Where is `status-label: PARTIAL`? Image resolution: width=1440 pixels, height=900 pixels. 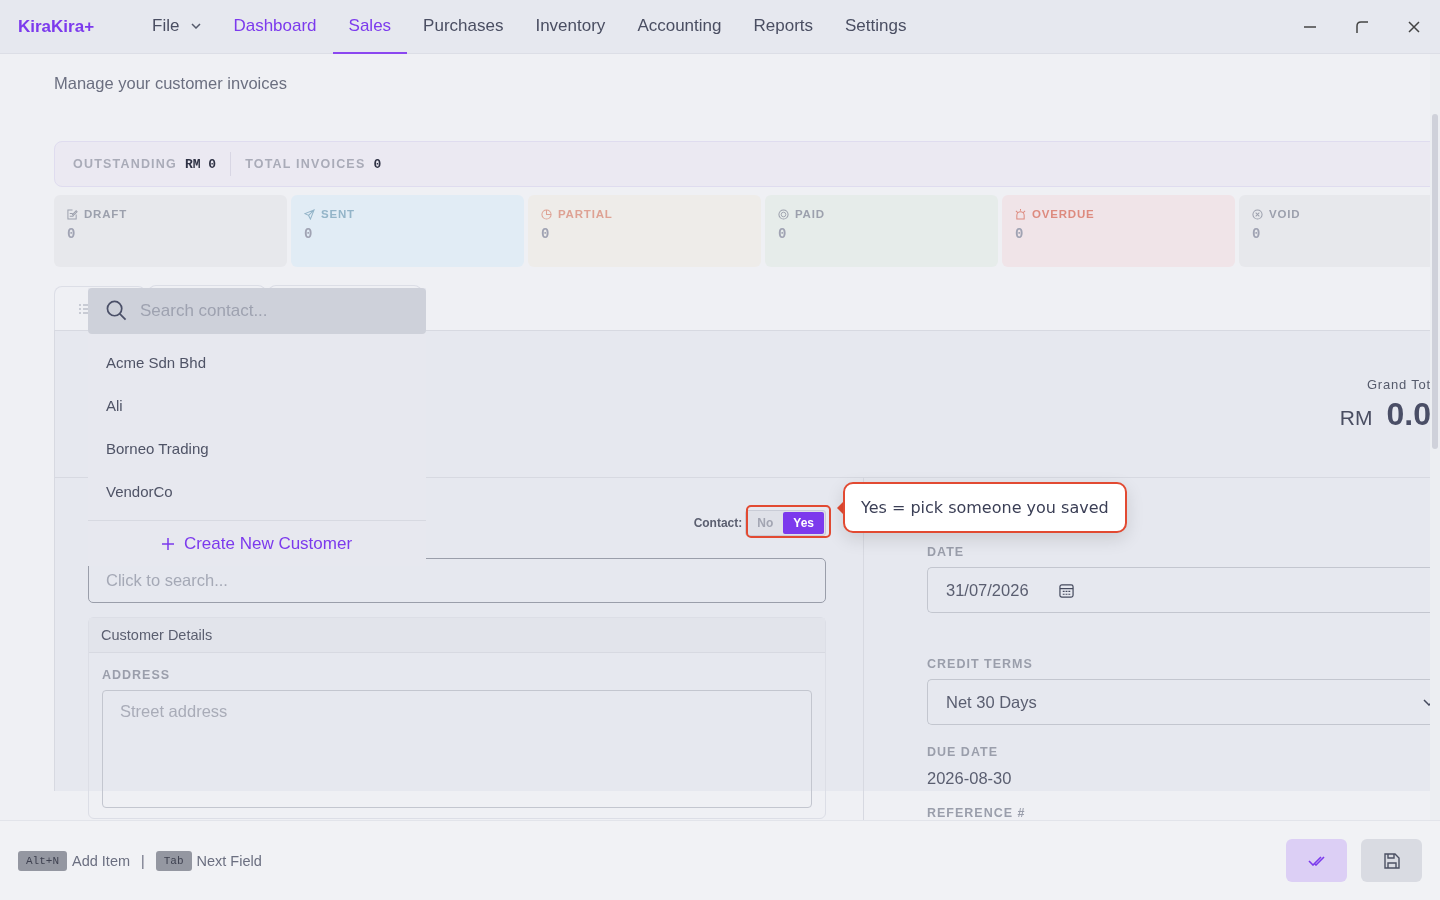 status-label: PARTIAL is located at coordinates (585, 214).